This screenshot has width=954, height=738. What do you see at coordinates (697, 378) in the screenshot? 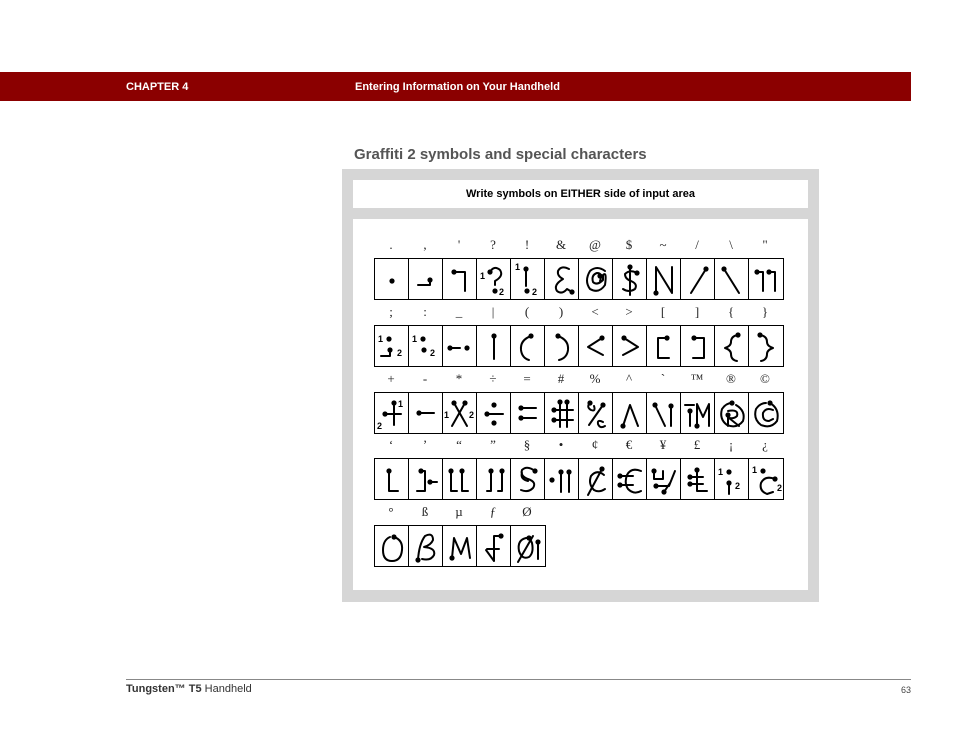
I see `symbol-label: ™` at bounding box center [697, 378].